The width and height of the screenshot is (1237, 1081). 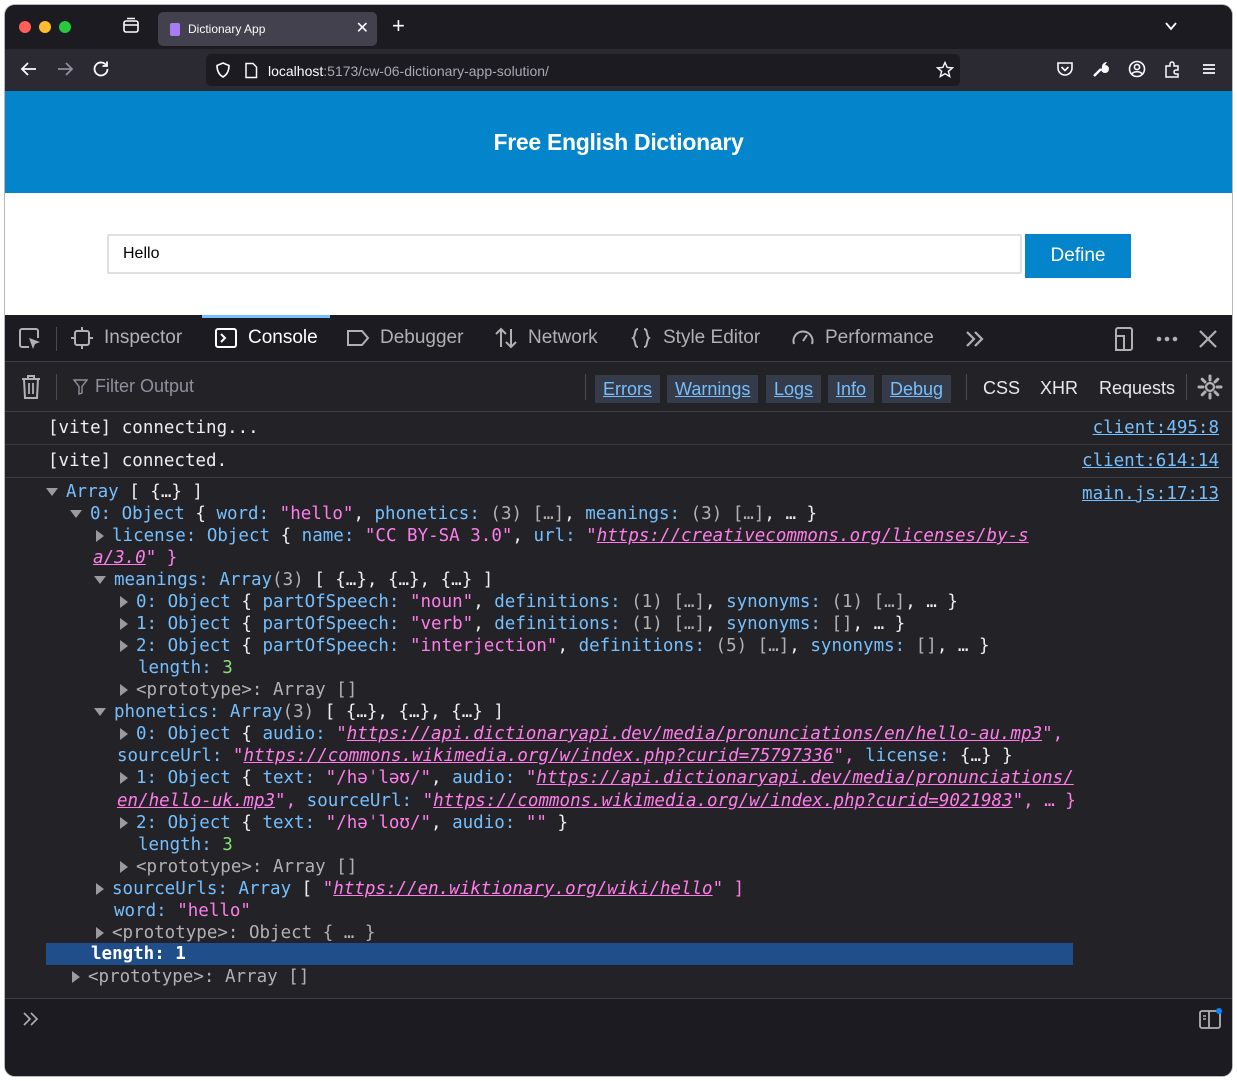 I want to click on tree-row: <prototype>: Object { … }, so click(x=235, y=933).